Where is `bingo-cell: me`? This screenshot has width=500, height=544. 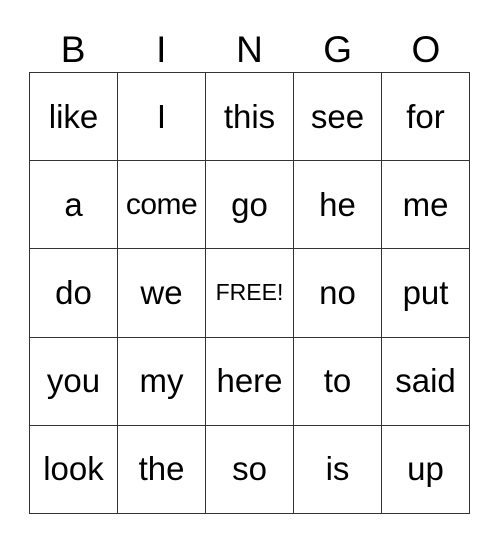
bingo-cell: me is located at coordinates (426, 205).